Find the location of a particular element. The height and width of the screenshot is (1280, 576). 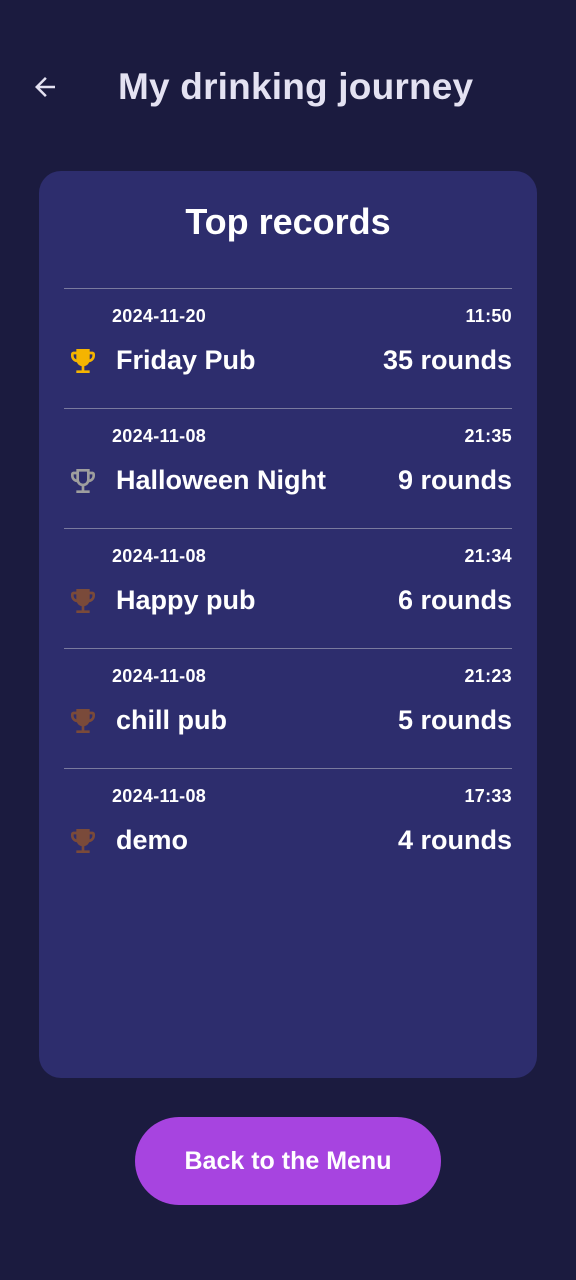

record-date: 2024-11-20 is located at coordinates (159, 316).